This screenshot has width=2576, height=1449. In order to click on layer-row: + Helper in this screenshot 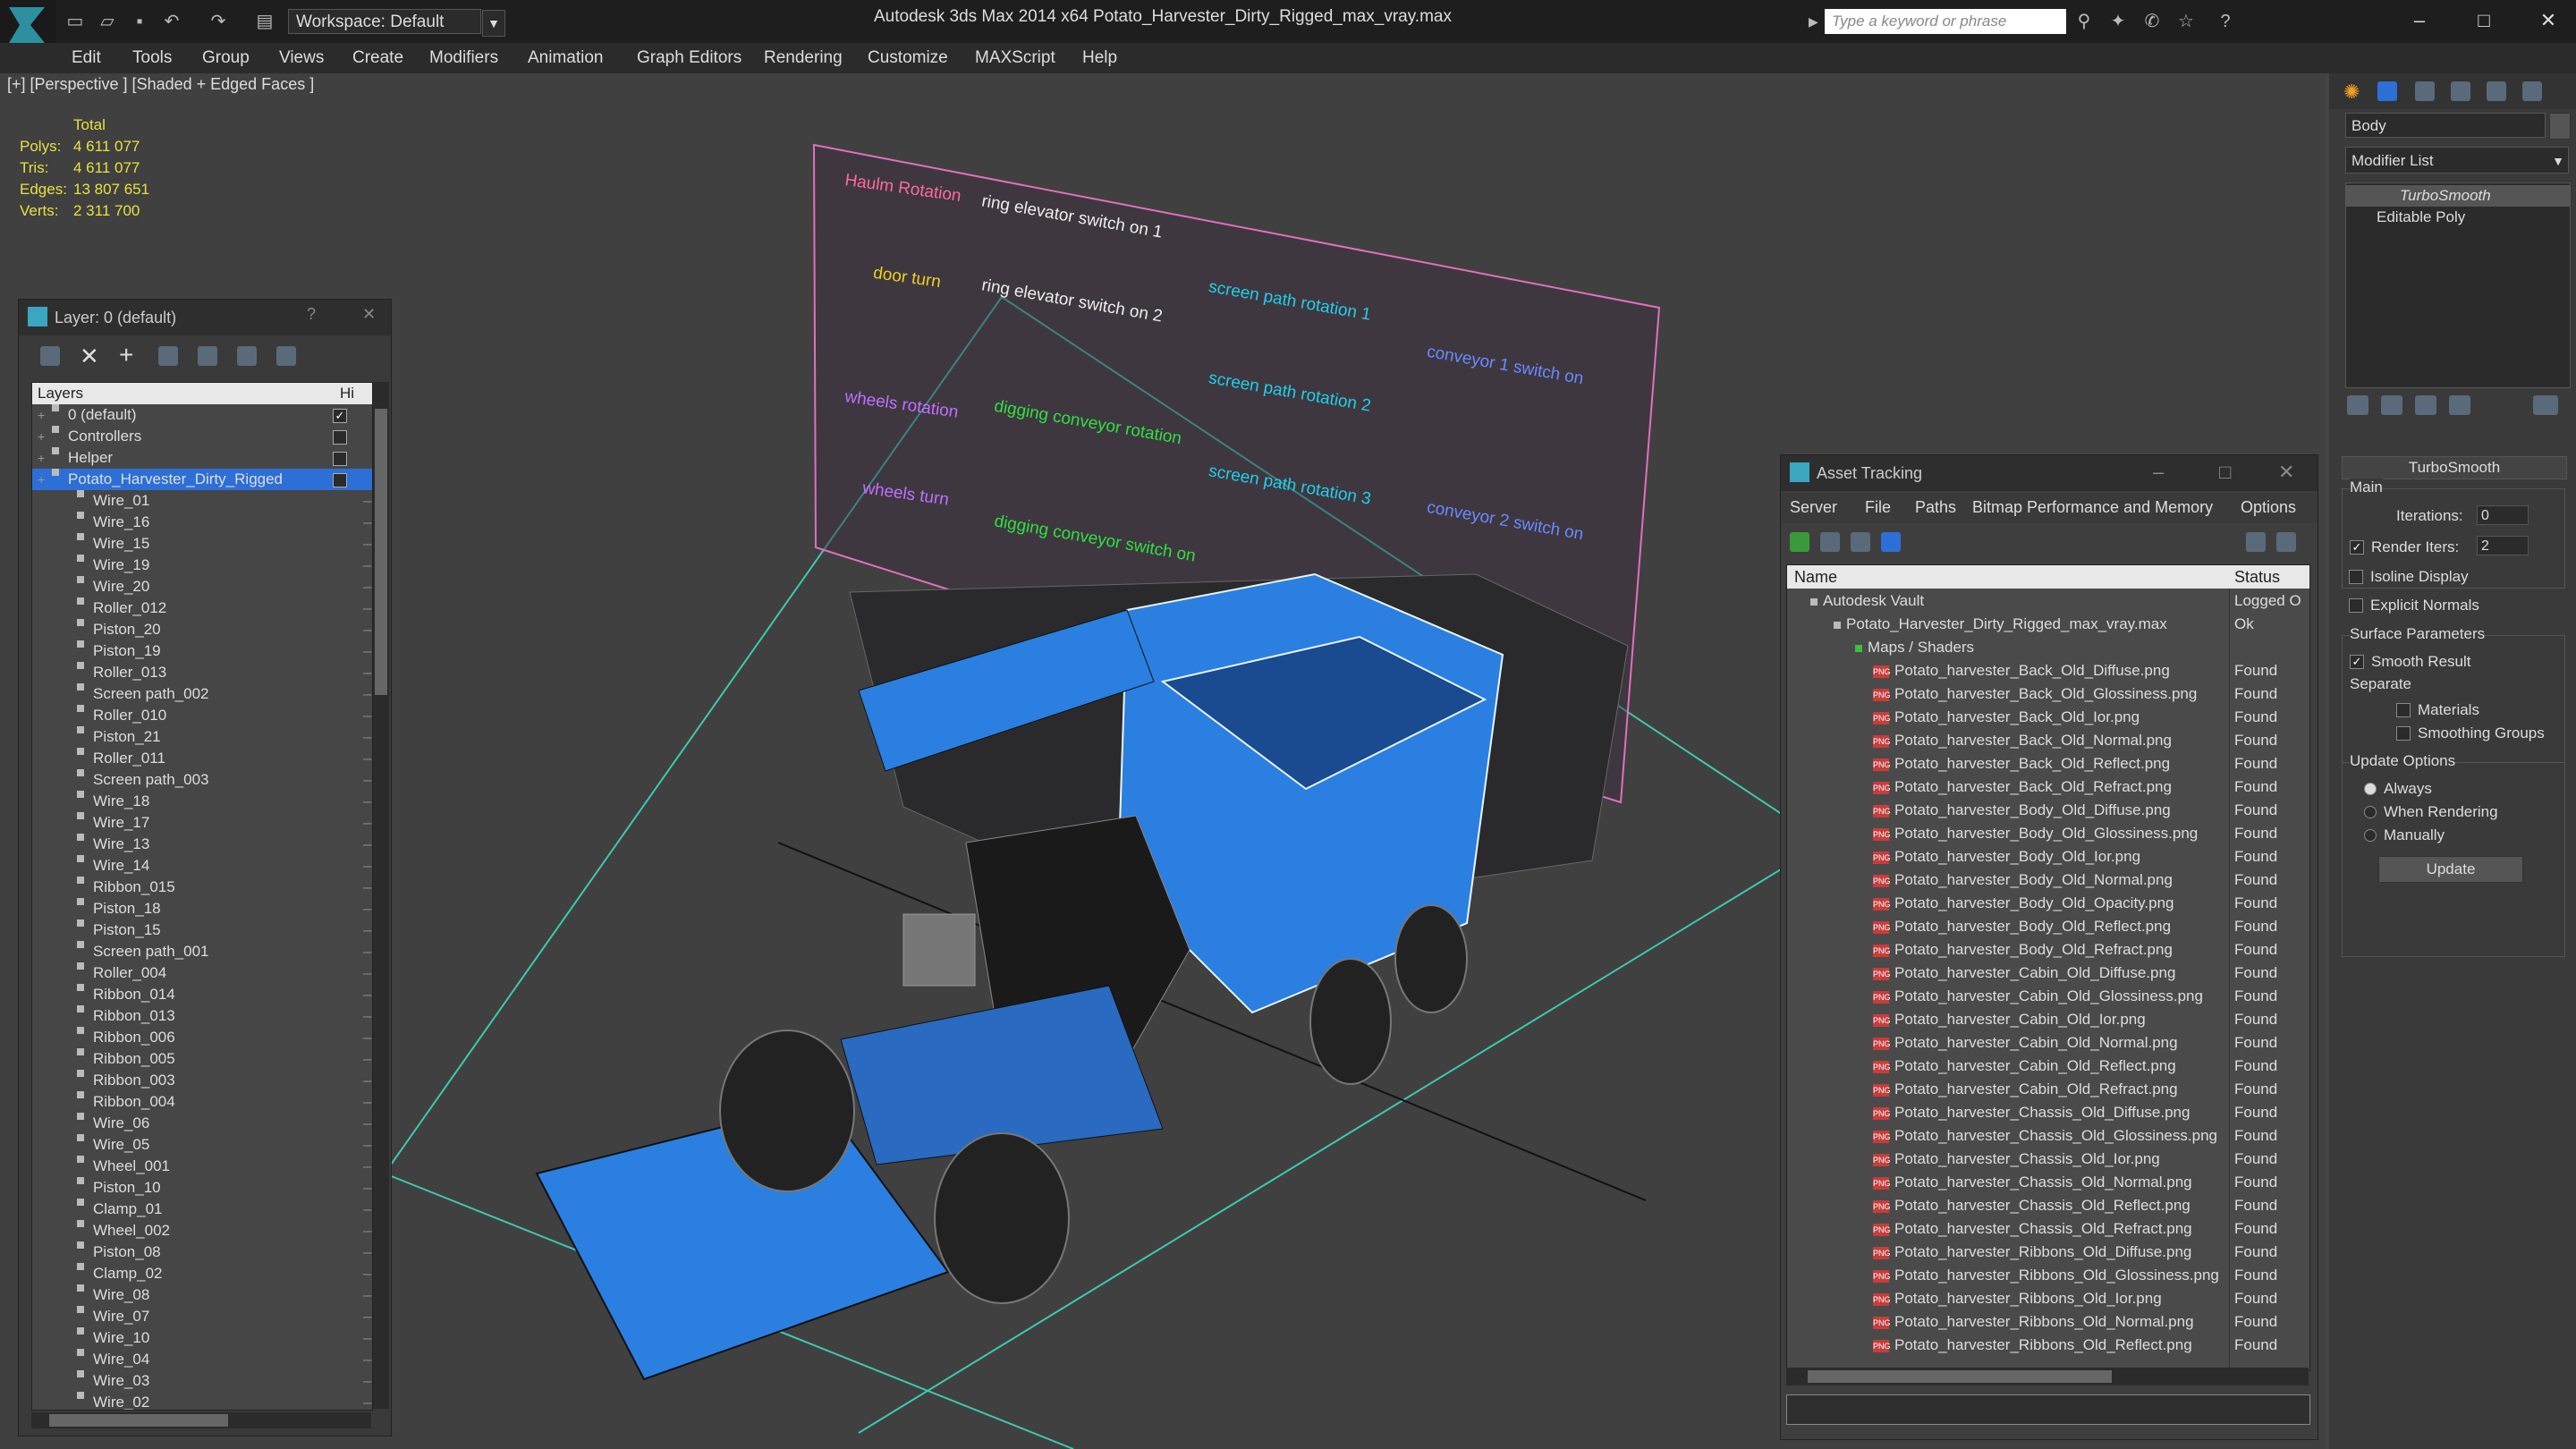, I will do `click(202, 458)`.